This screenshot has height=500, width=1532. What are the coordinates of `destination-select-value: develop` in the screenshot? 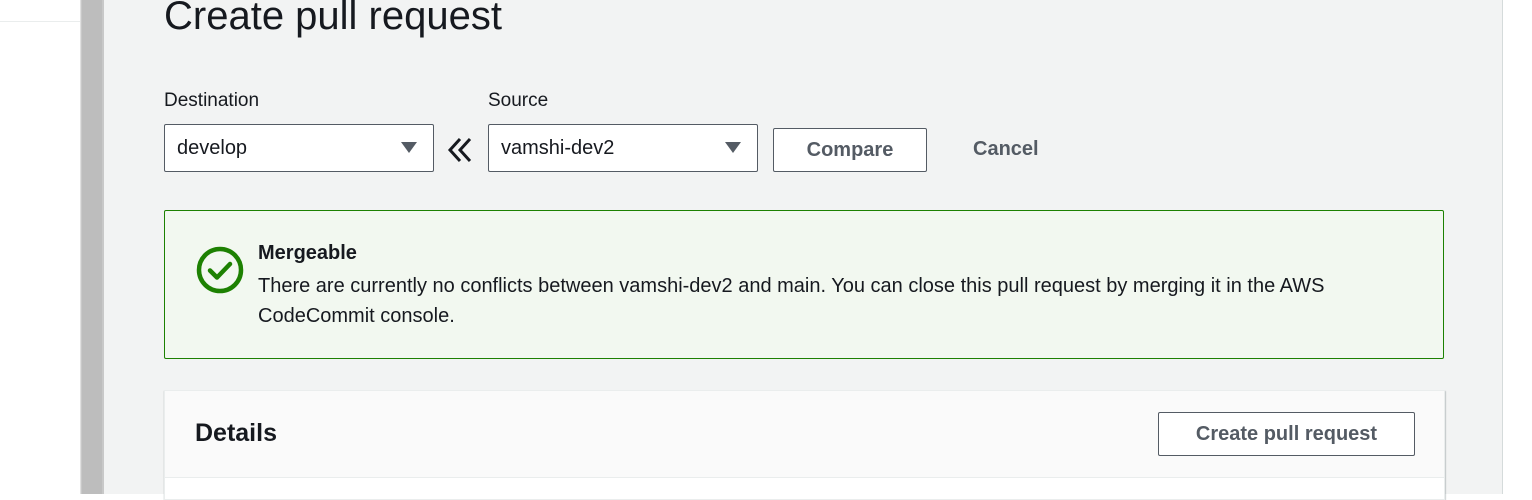 It's located at (212, 147).